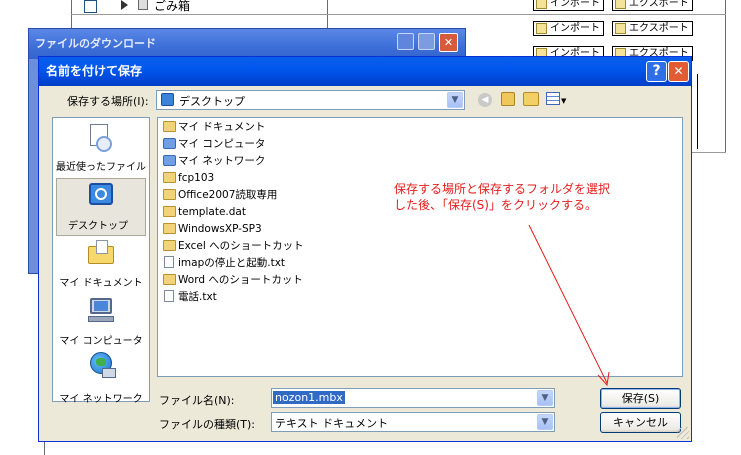  What do you see at coordinates (426, 41) in the screenshot?
I see `maximize-button` at bounding box center [426, 41].